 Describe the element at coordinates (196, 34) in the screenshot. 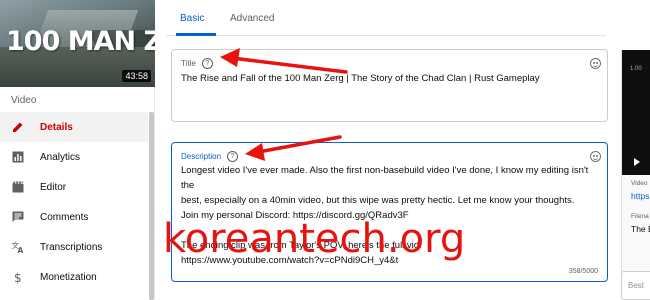

I see `active-tab-indicator` at that location.